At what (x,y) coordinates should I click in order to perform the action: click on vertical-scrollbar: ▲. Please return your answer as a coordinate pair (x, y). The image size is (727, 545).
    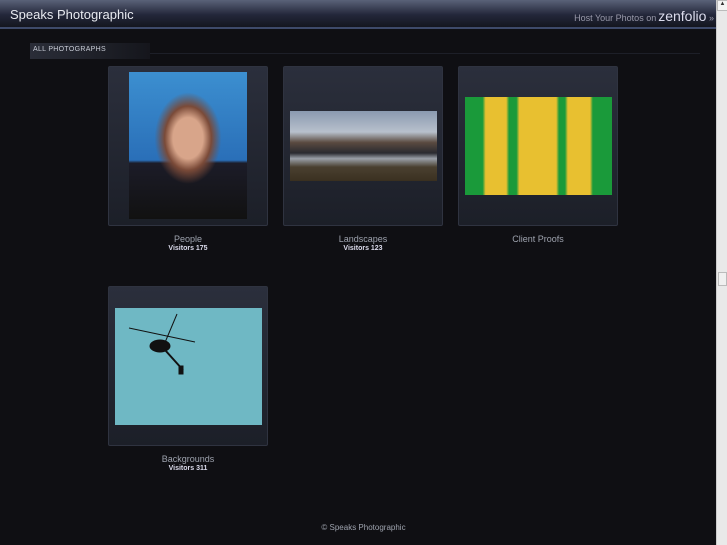
    Looking at the image, I should click on (721, 272).